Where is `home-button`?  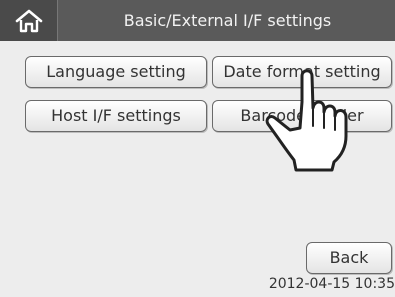
home-button is located at coordinates (29, 20).